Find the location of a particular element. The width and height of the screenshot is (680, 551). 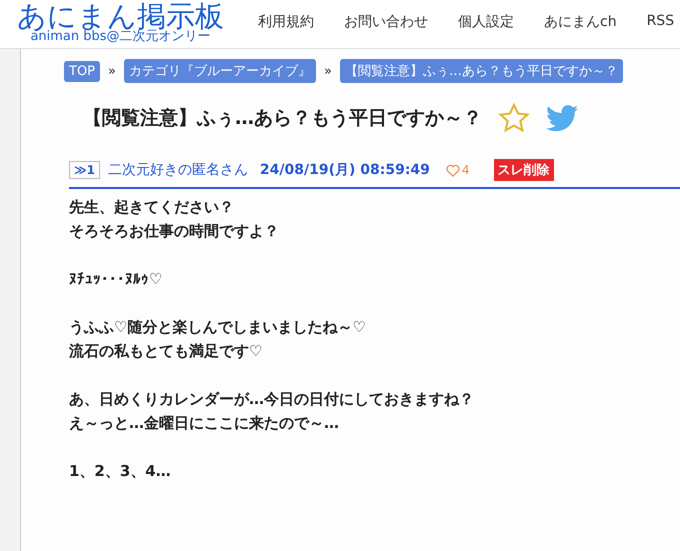

breadcrumb-link: カテゴリ『ブルーアーカイブ』 is located at coordinates (220, 71).